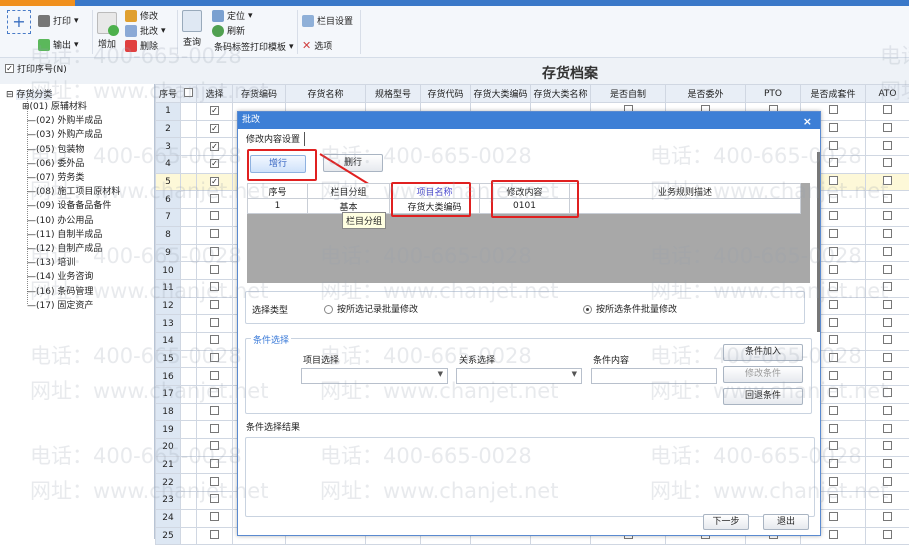 This screenshot has width=909, height=545. I want to click on tree-item: —(03) 外购产成品, so click(64, 133).